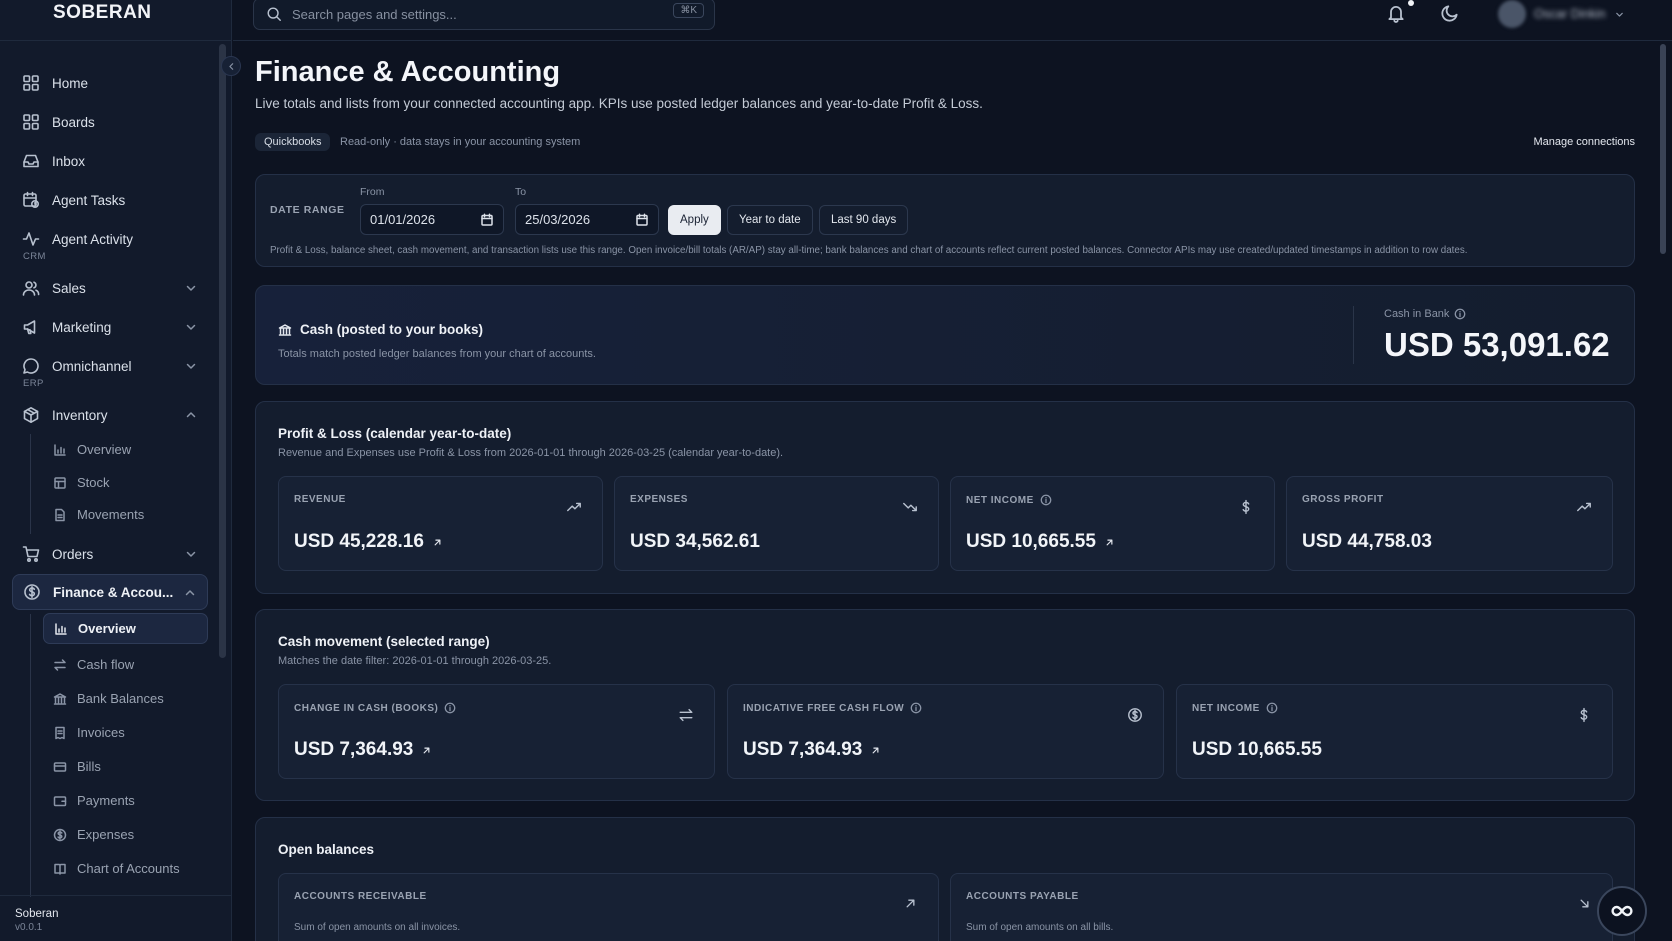 This screenshot has width=1672, height=941. What do you see at coordinates (125, 766) in the screenshot?
I see `sidebar-subitem-bills: Bills` at bounding box center [125, 766].